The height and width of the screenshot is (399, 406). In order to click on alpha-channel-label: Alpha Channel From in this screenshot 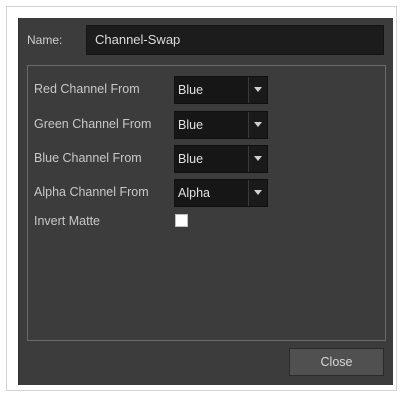, I will do `click(91, 192)`.